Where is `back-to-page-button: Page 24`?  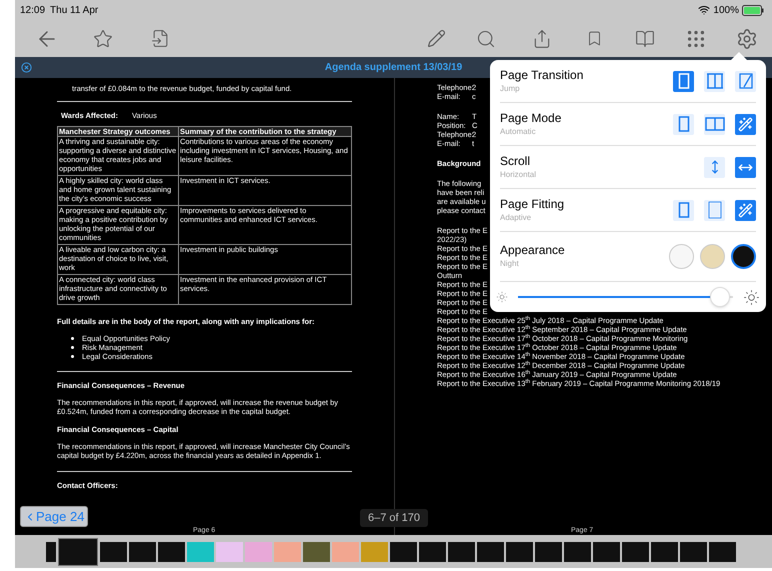 back-to-page-button: Page 24 is located at coordinates (54, 516).